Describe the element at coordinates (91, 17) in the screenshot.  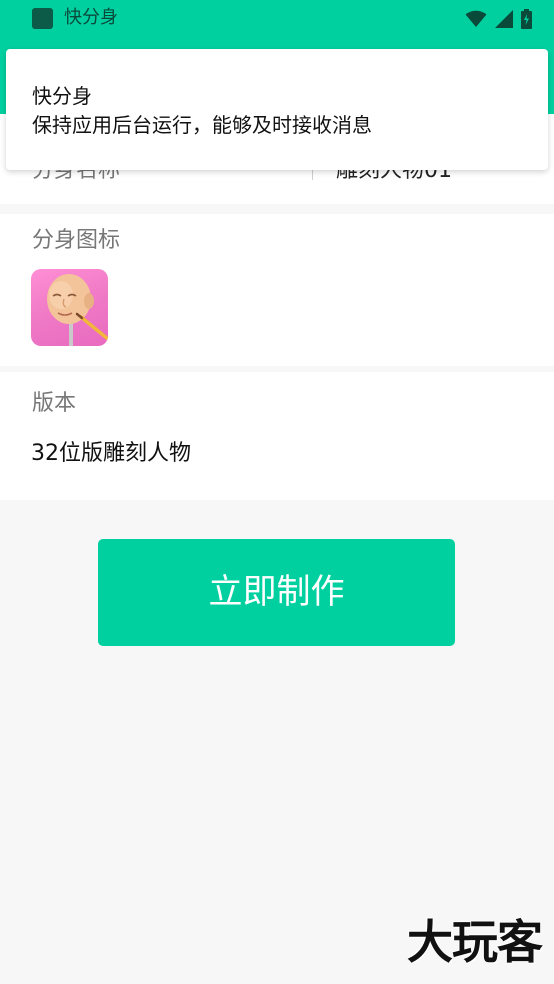
I see `status-app-title: 快分身` at that location.